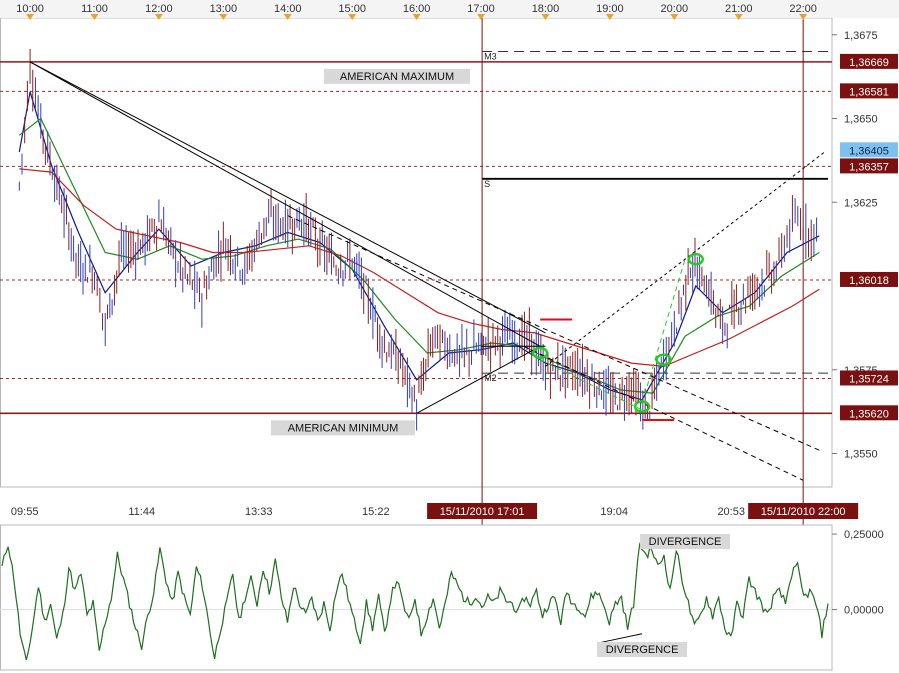 This screenshot has width=899, height=673. I want to click on top-time-label: 13:00, so click(224, 9).